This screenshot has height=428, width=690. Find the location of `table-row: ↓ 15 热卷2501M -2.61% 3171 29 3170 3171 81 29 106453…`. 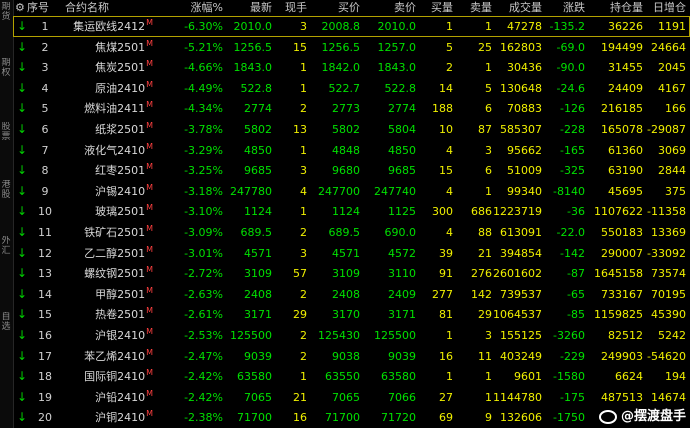

table-row: ↓ 15 热卷2501M -2.61% 3171 29 3170 3171 81 29 106453… is located at coordinates (351, 314).